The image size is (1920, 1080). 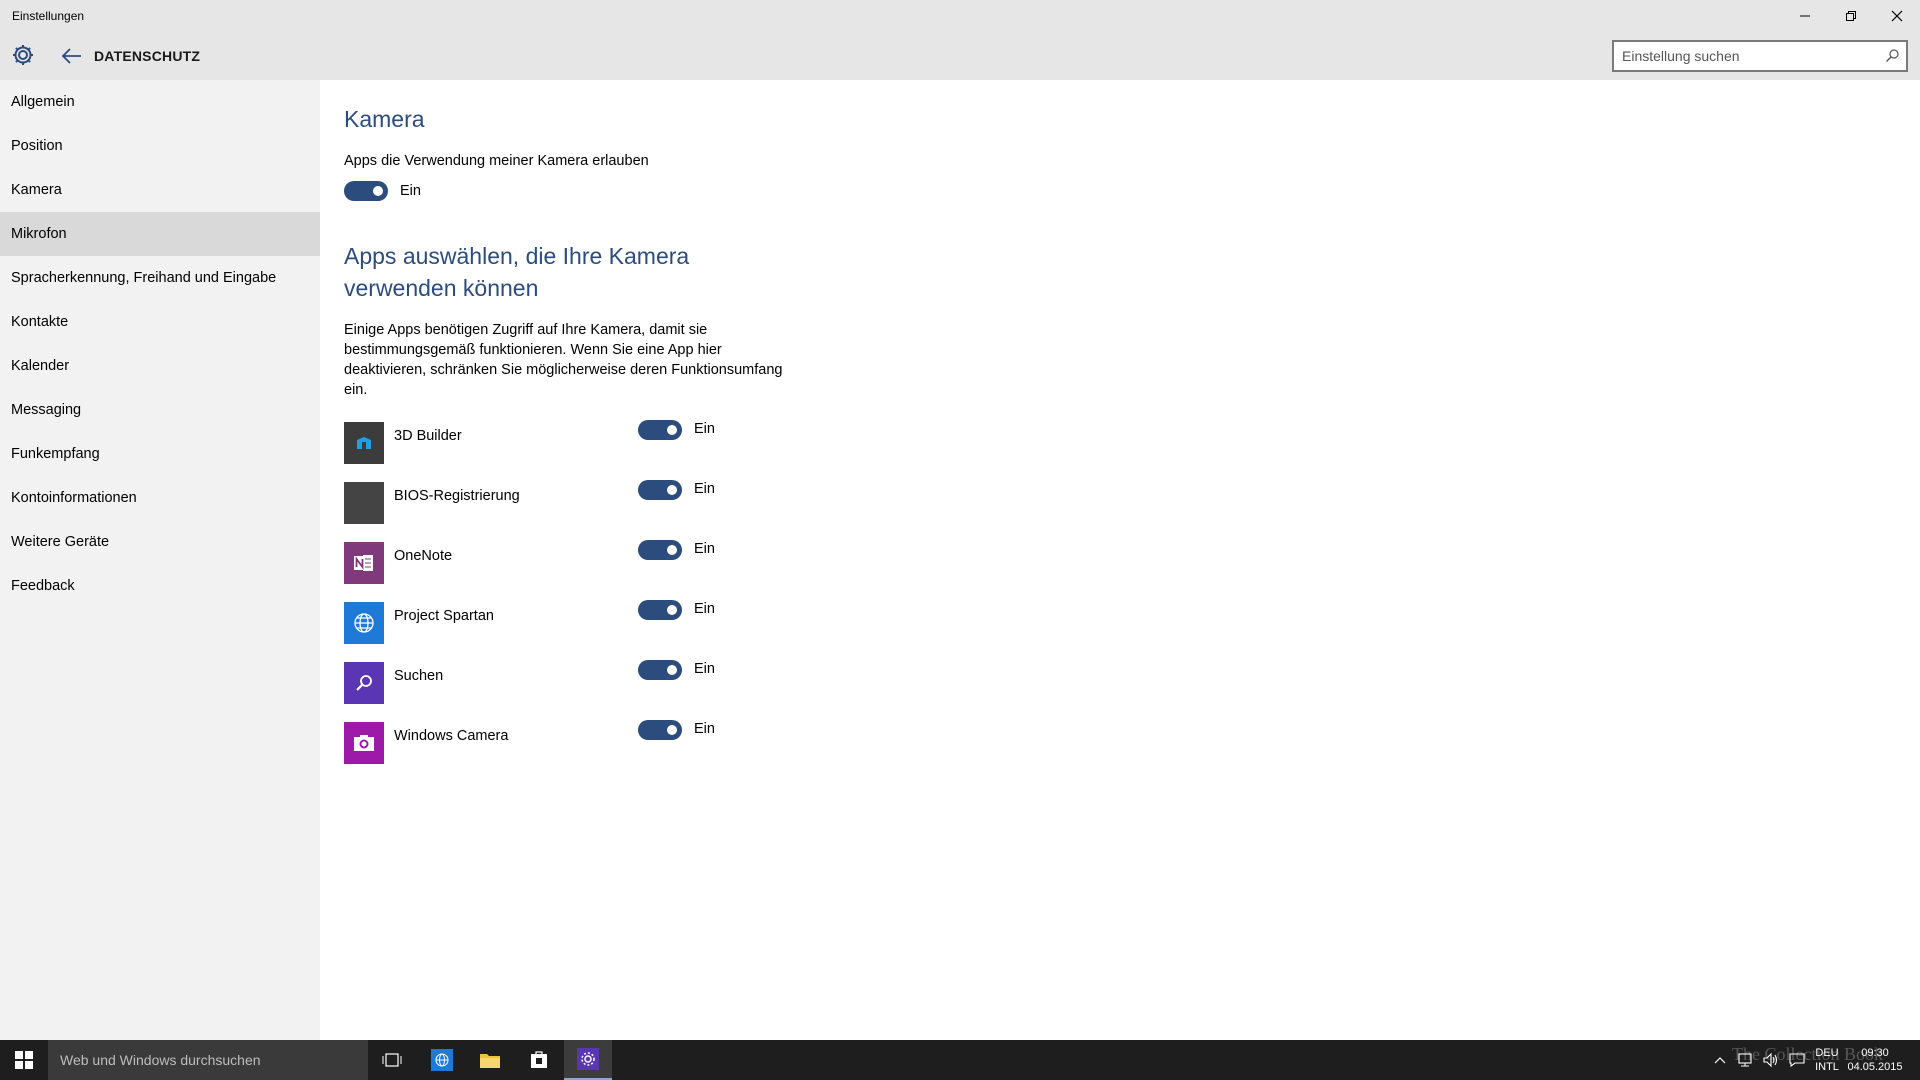 I want to click on sidebar-item-kalender: Kalender, so click(x=160, y=366).